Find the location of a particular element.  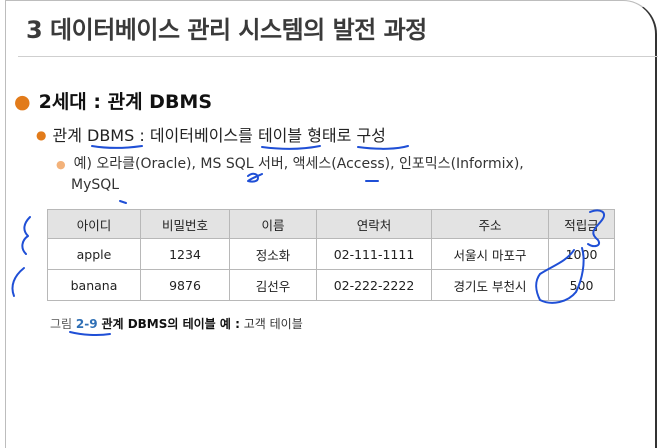

table-cell: apple is located at coordinates (94, 254).